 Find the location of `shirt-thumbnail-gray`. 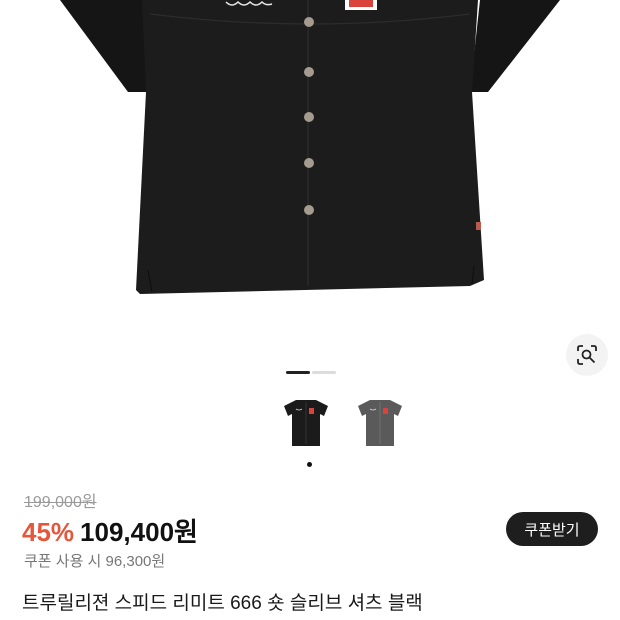

shirt-thumbnail-gray is located at coordinates (380, 423).